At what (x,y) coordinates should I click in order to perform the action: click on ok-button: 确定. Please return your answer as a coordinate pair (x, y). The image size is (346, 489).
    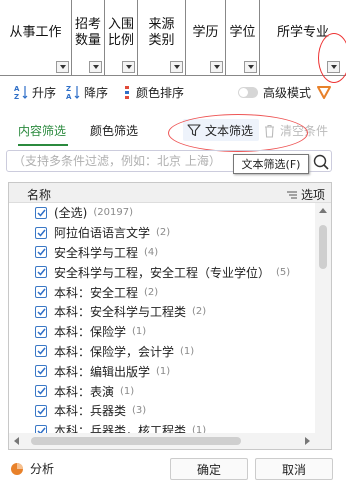
    Looking at the image, I should click on (209, 469).